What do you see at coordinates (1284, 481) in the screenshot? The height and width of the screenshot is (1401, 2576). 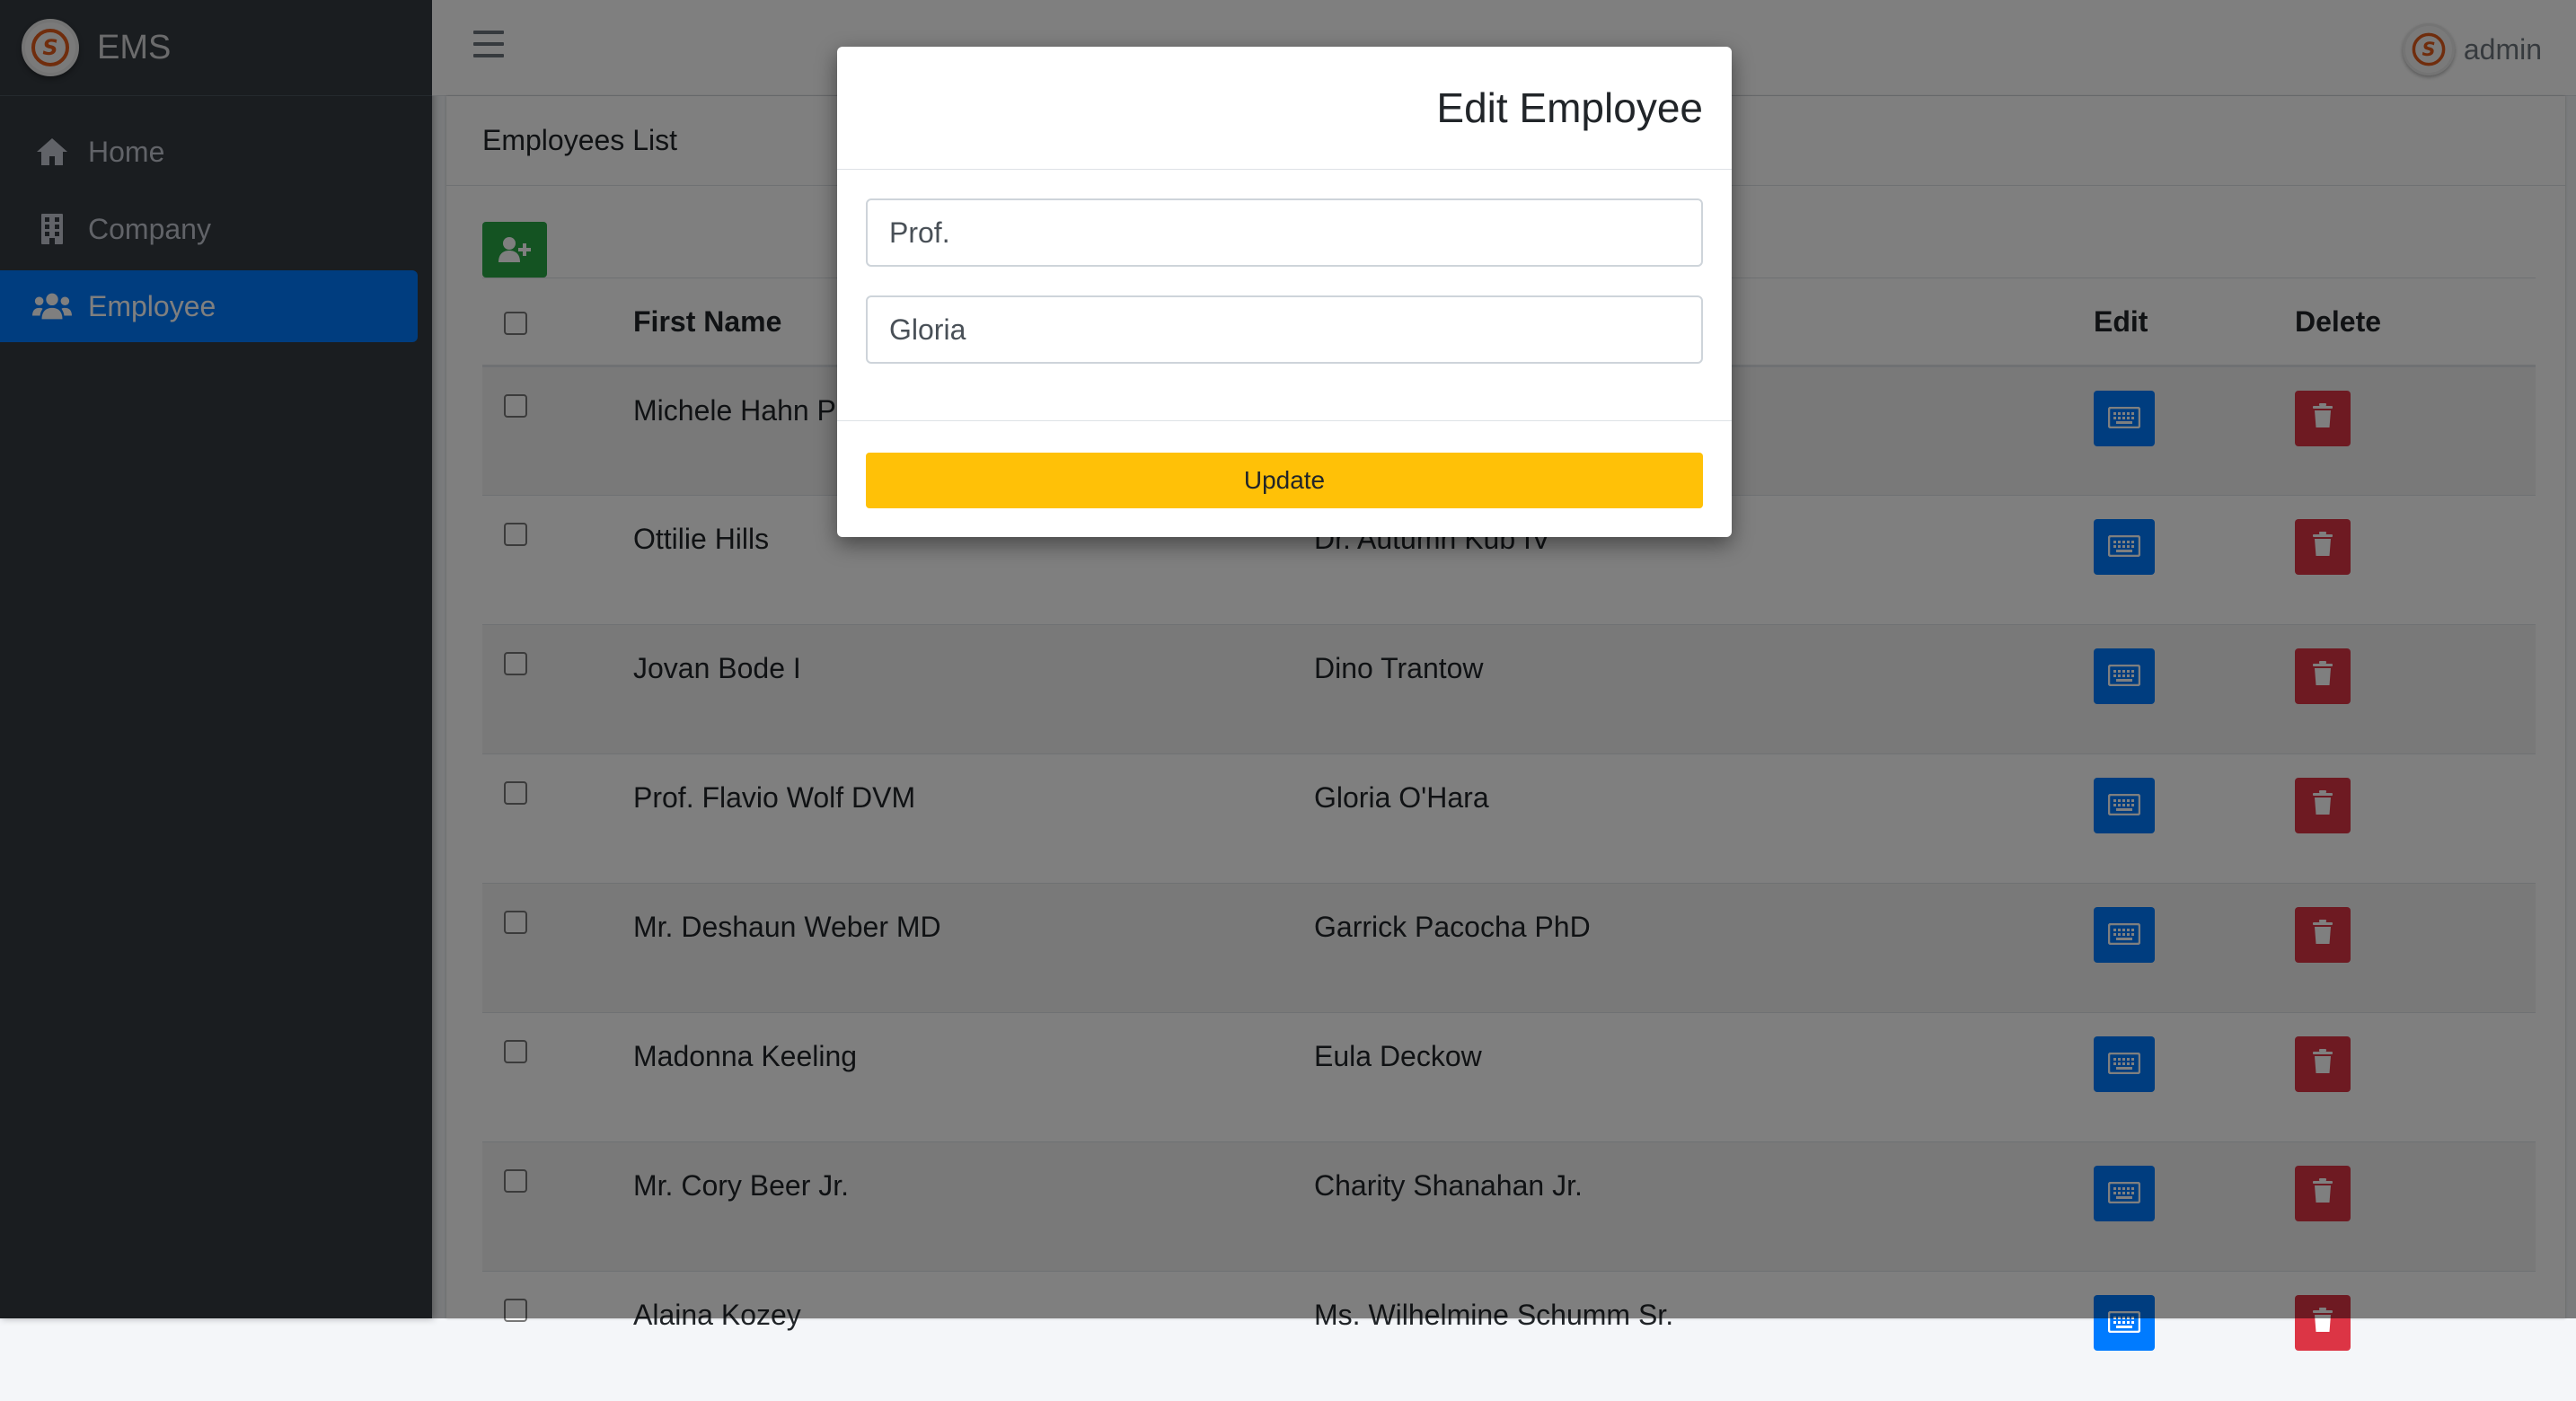 I see `update-button: Update` at bounding box center [1284, 481].